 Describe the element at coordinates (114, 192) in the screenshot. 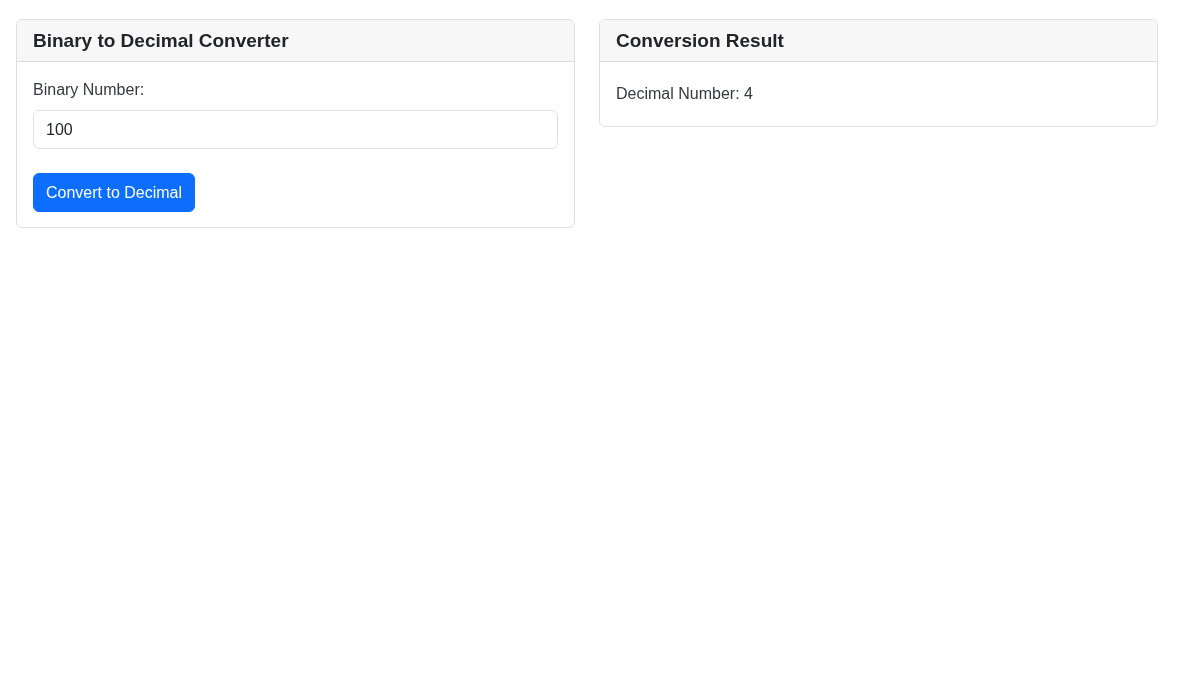

I see `convert-button: Convert to Decimal` at that location.